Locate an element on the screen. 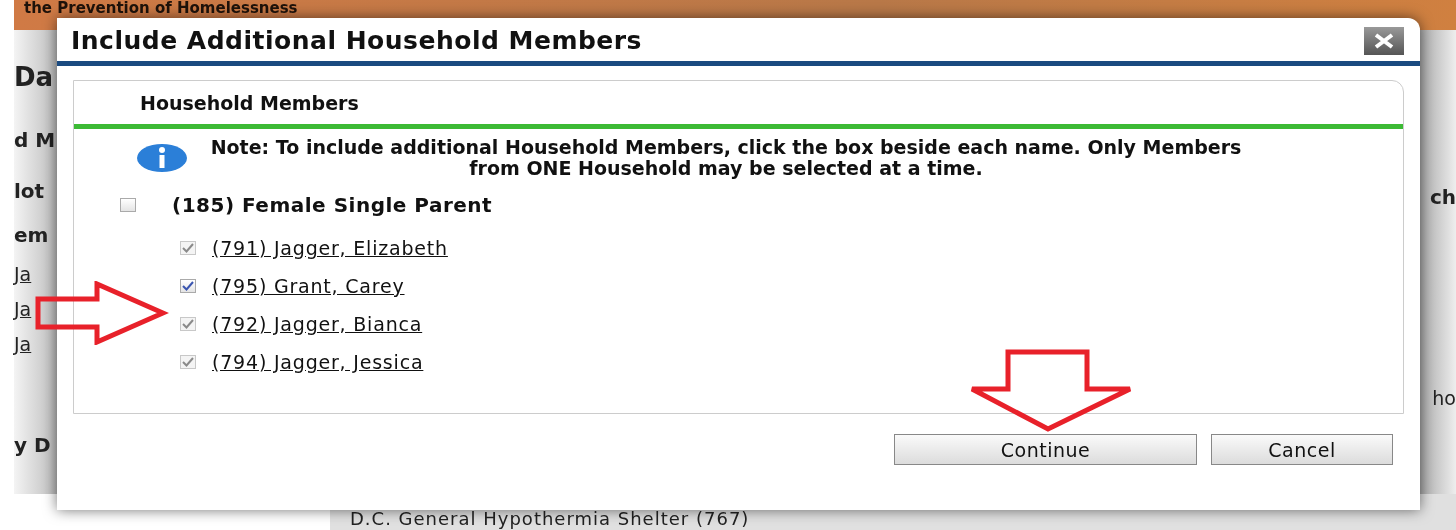  household-label: (185) Female Single Parent is located at coordinates (332, 205).